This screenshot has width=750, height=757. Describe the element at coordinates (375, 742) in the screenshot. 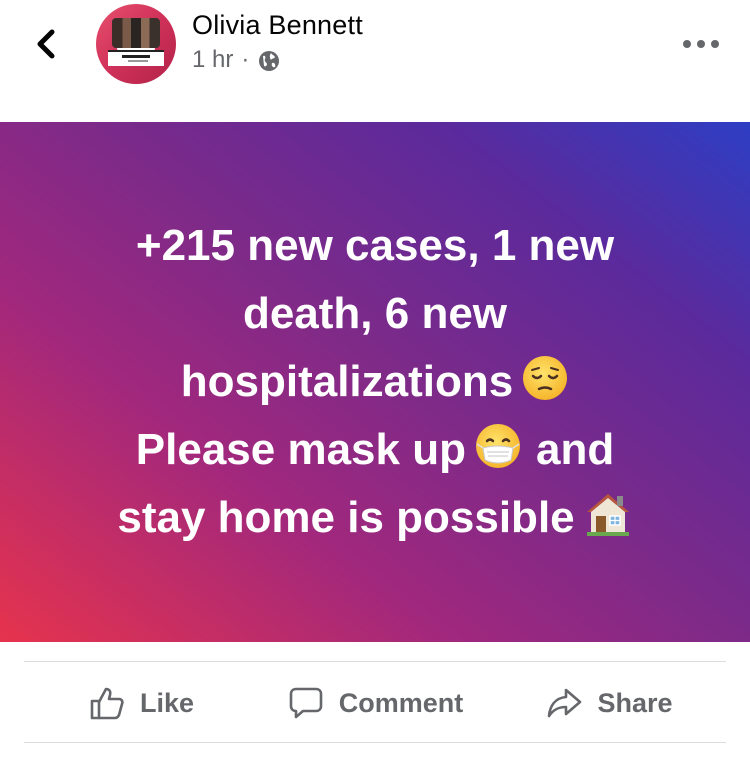

I see `divider-bottom` at that location.